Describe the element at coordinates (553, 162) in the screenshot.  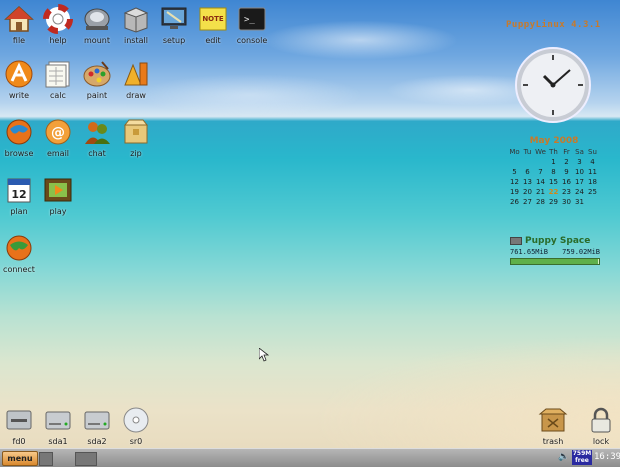
I see `calendar-day: 1` at that location.